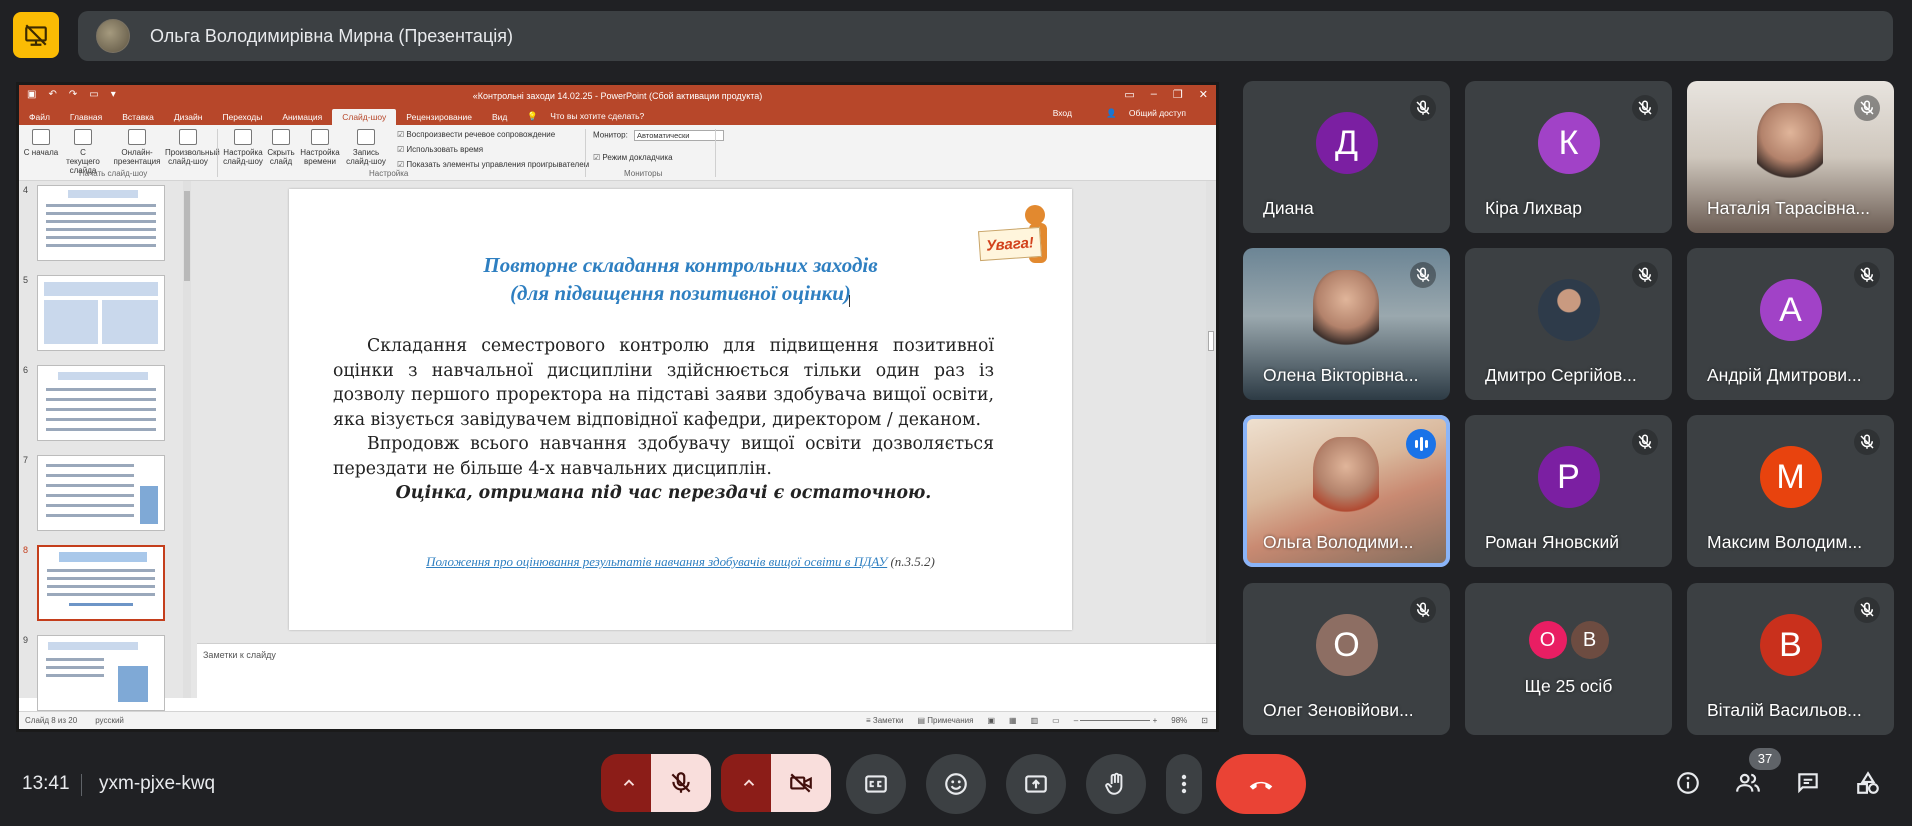 The width and height of the screenshot is (1912, 826). What do you see at coordinates (629, 783) in the screenshot?
I see `audio-options-button` at bounding box center [629, 783].